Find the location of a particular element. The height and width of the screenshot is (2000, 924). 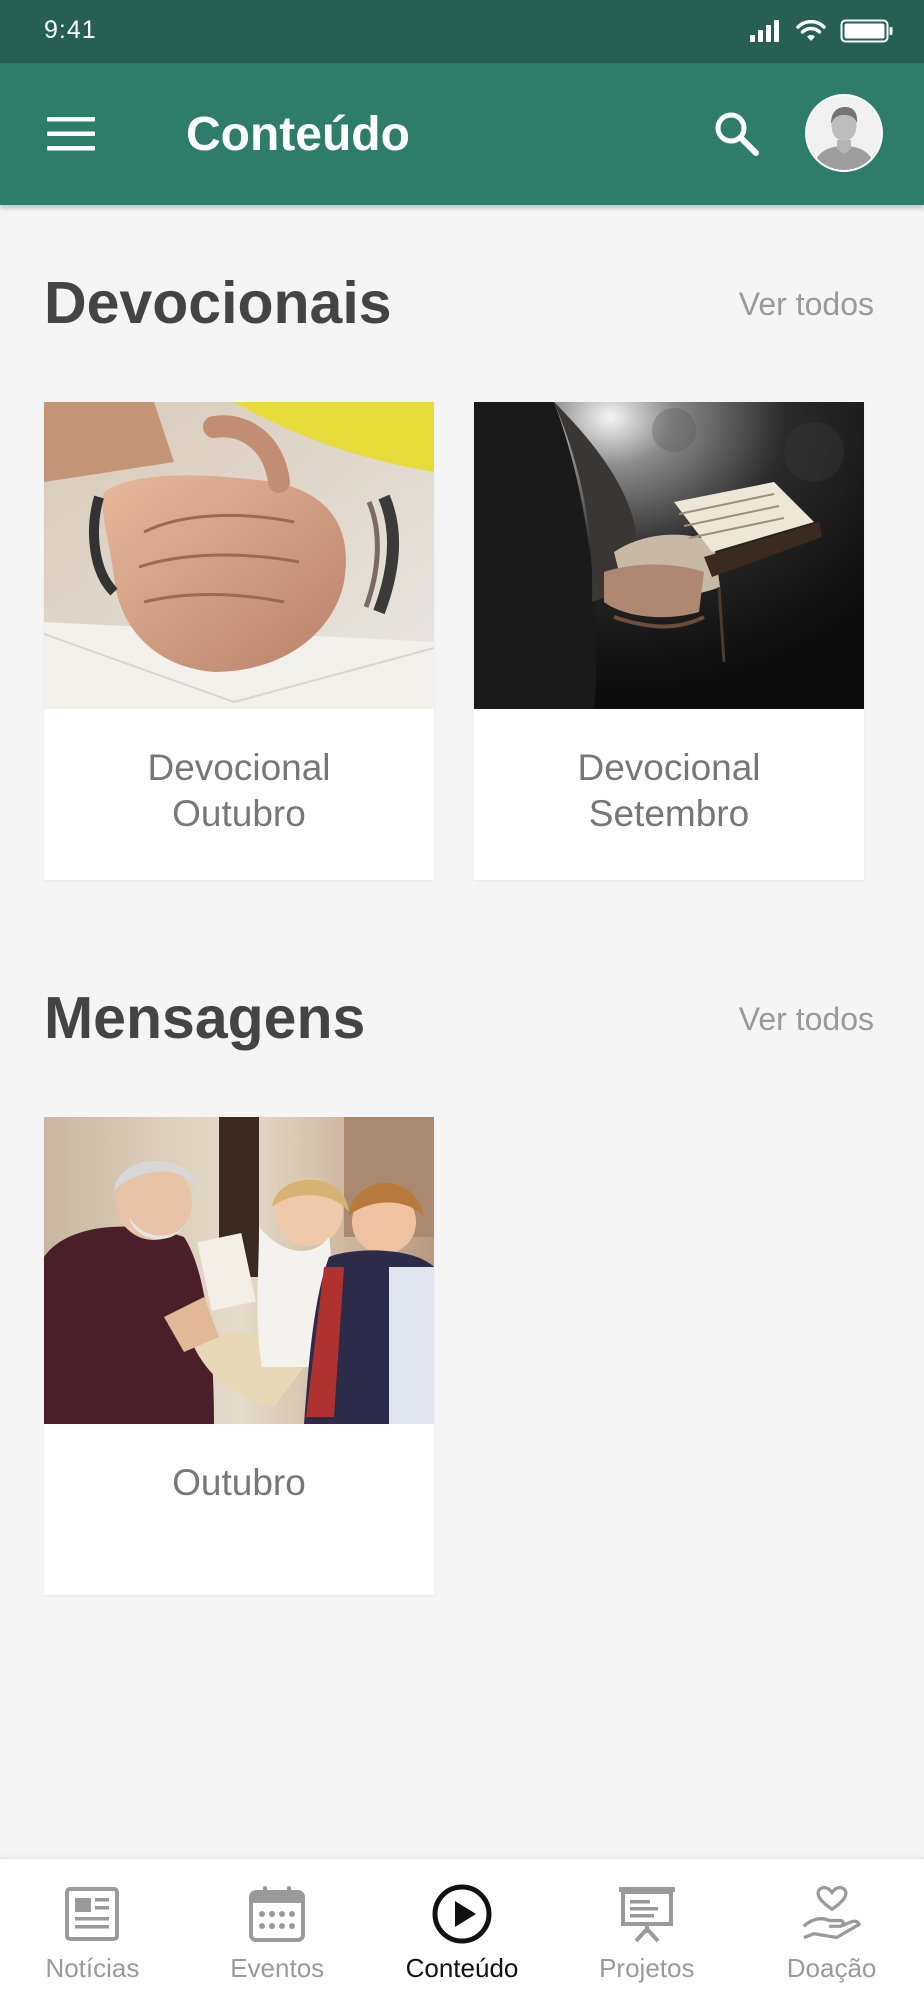

nav-label: Doação is located at coordinates (831, 1968).